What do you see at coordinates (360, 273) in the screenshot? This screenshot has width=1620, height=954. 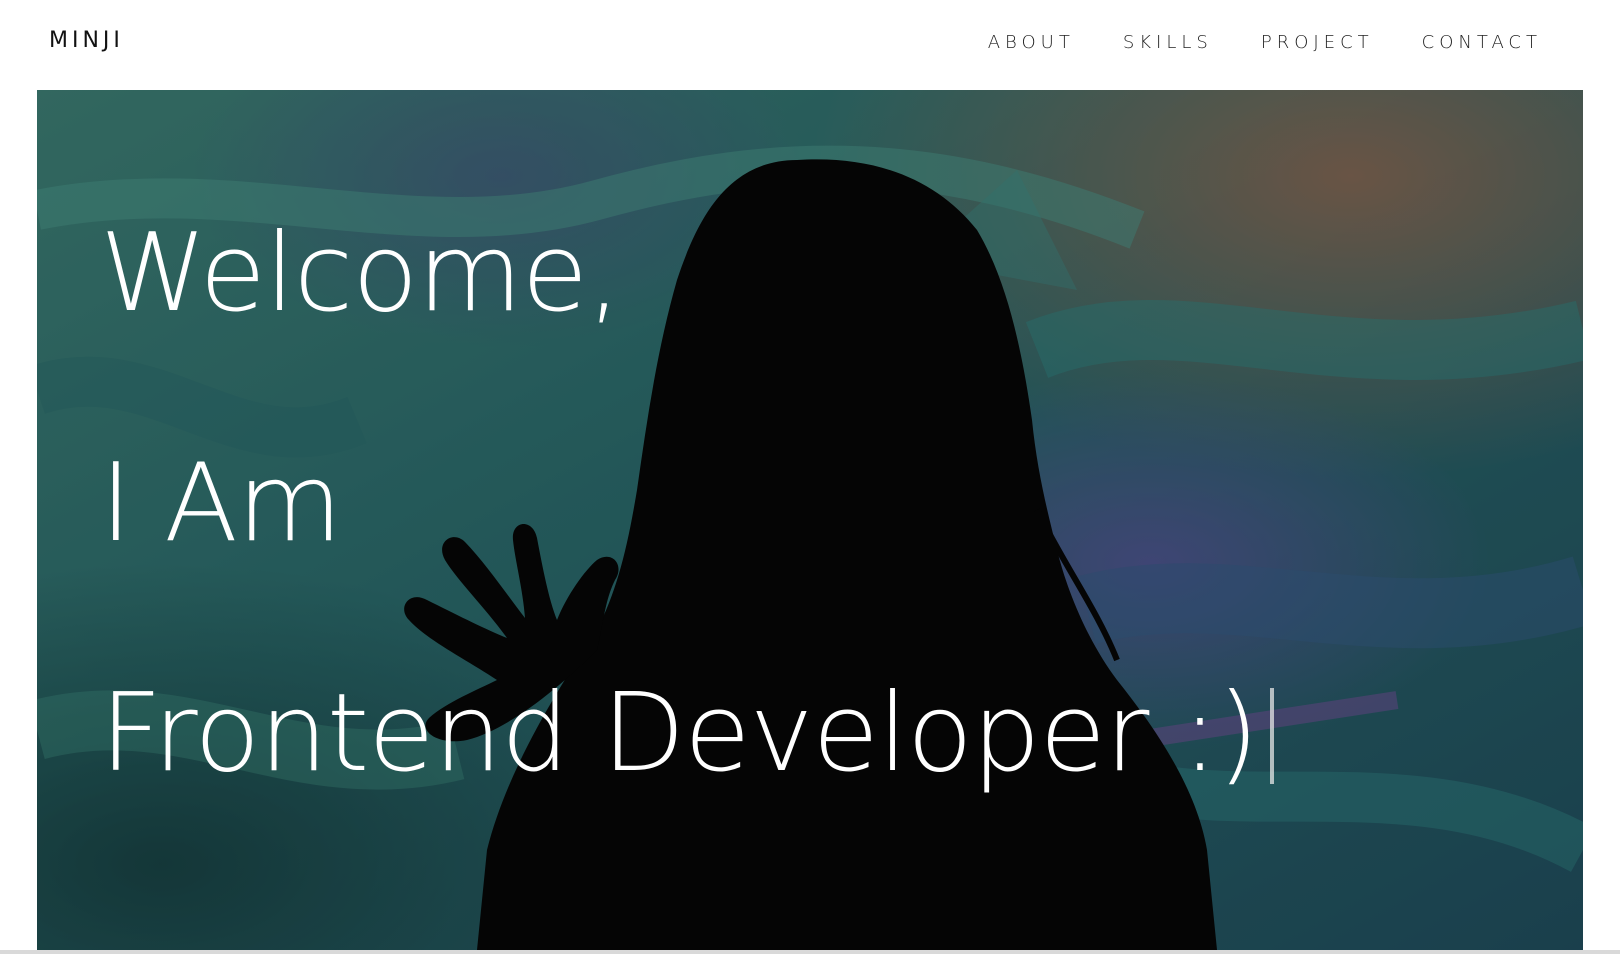 I see `hero-line-welcome: Welcome,` at bounding box center [360, 273].